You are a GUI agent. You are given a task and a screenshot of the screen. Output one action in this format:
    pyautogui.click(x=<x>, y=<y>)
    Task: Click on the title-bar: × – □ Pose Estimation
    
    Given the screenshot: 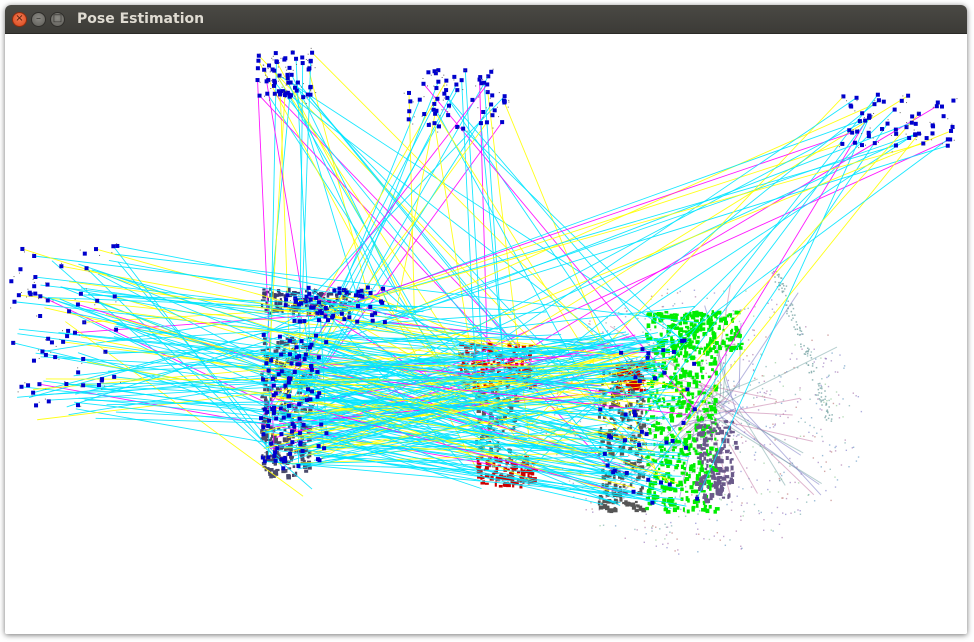 What is the action you would take?
    pyautogui.click(x=486, y=19)
    